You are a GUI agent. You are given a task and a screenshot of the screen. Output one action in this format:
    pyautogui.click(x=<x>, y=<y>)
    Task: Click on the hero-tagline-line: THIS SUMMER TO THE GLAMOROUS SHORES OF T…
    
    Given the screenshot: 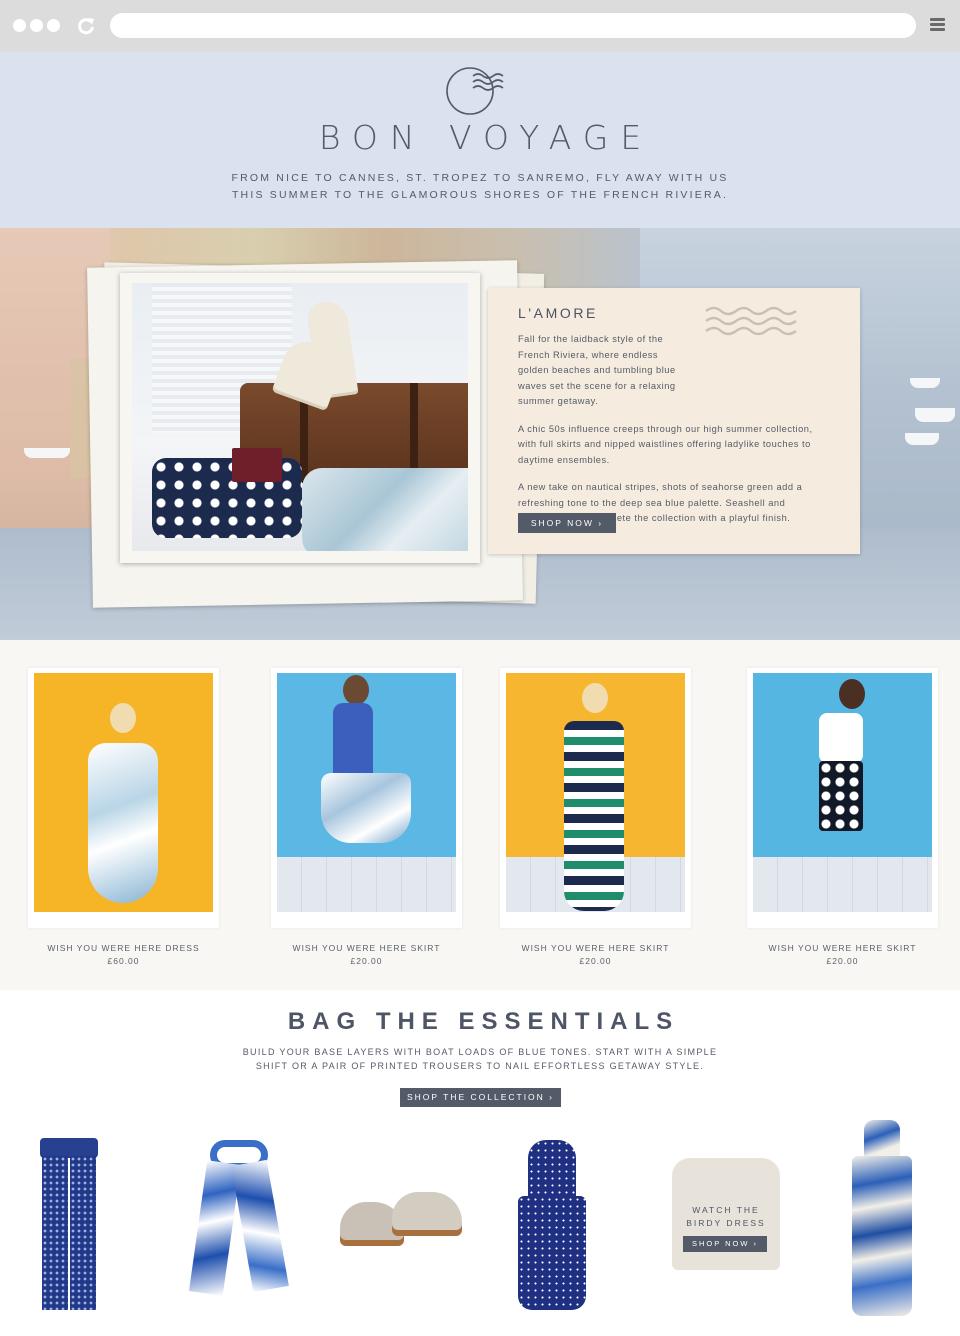 What is the action you would take?
    pyautogui.click(x=480, y=195)
    